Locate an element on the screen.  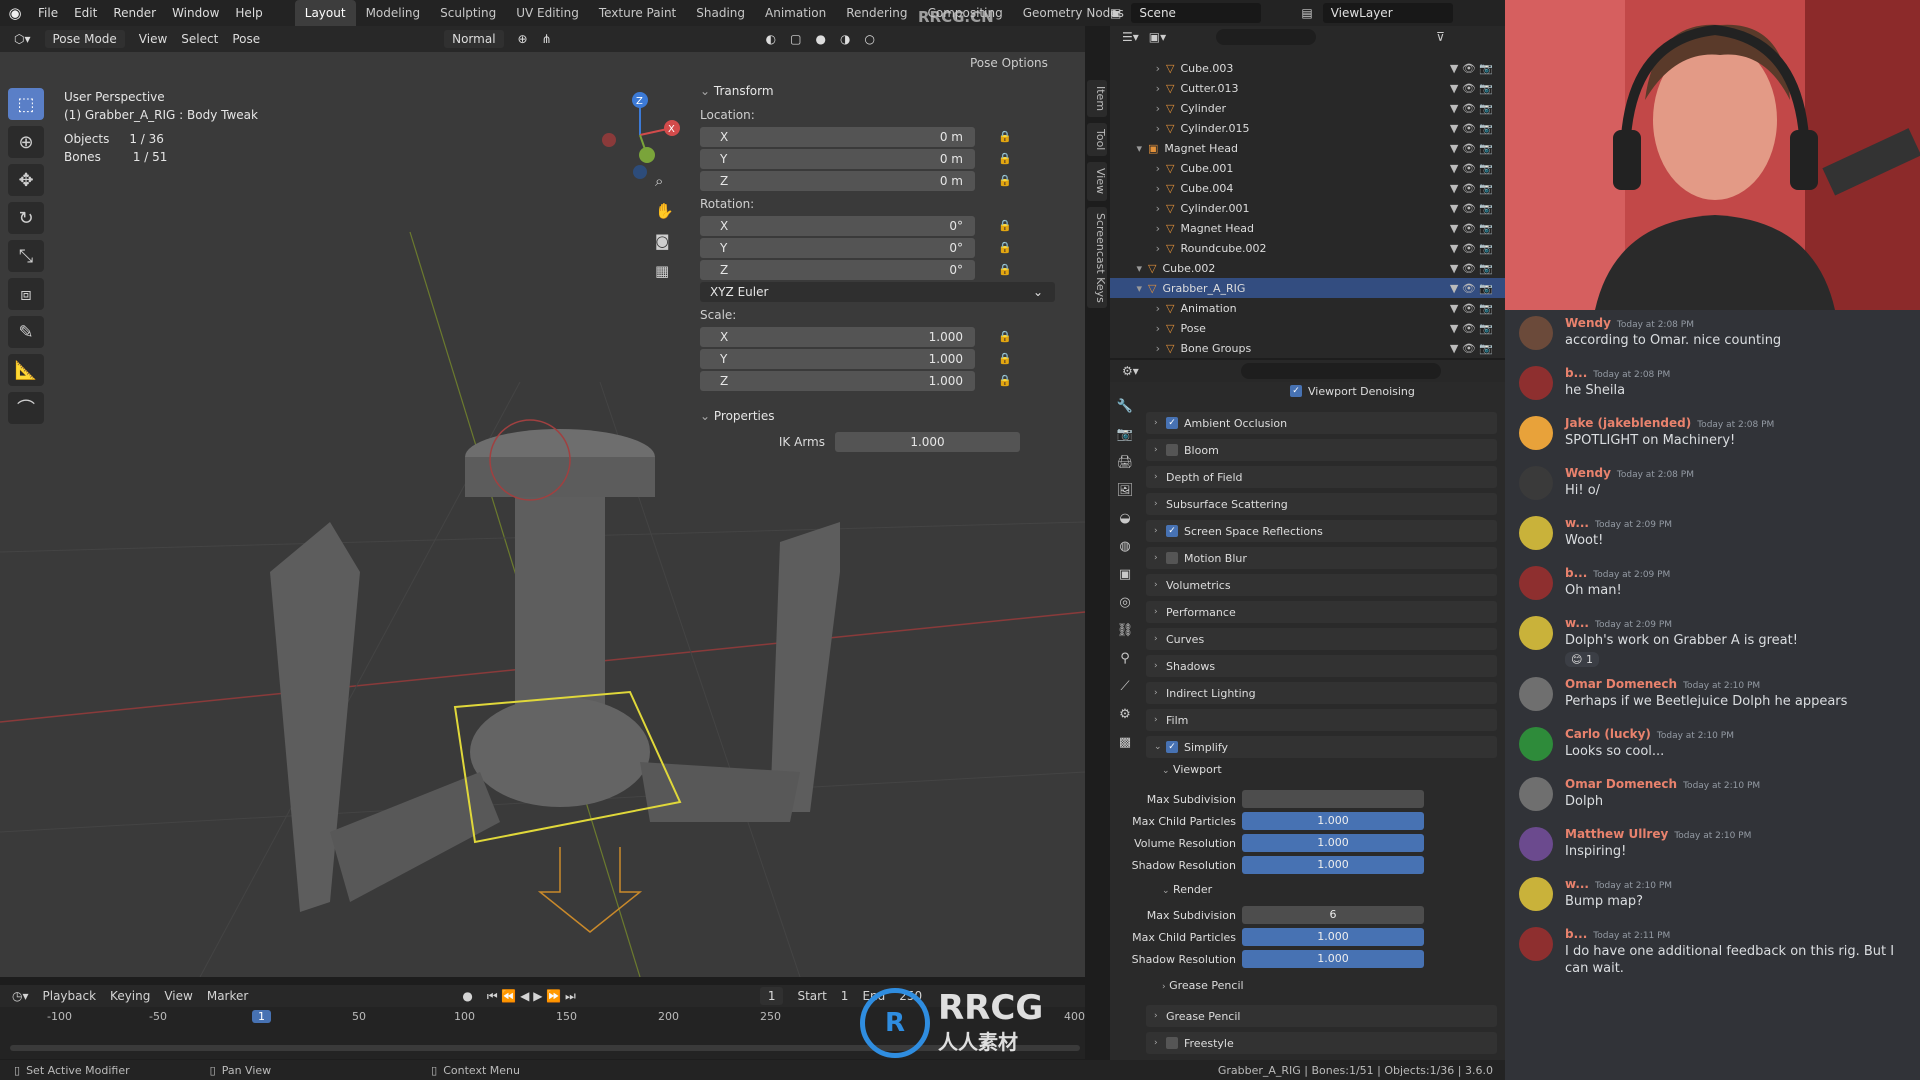
outliner-row: › ▽ Bone Groups ▼ 👁 📷 is located at coordinates (1307, 348).